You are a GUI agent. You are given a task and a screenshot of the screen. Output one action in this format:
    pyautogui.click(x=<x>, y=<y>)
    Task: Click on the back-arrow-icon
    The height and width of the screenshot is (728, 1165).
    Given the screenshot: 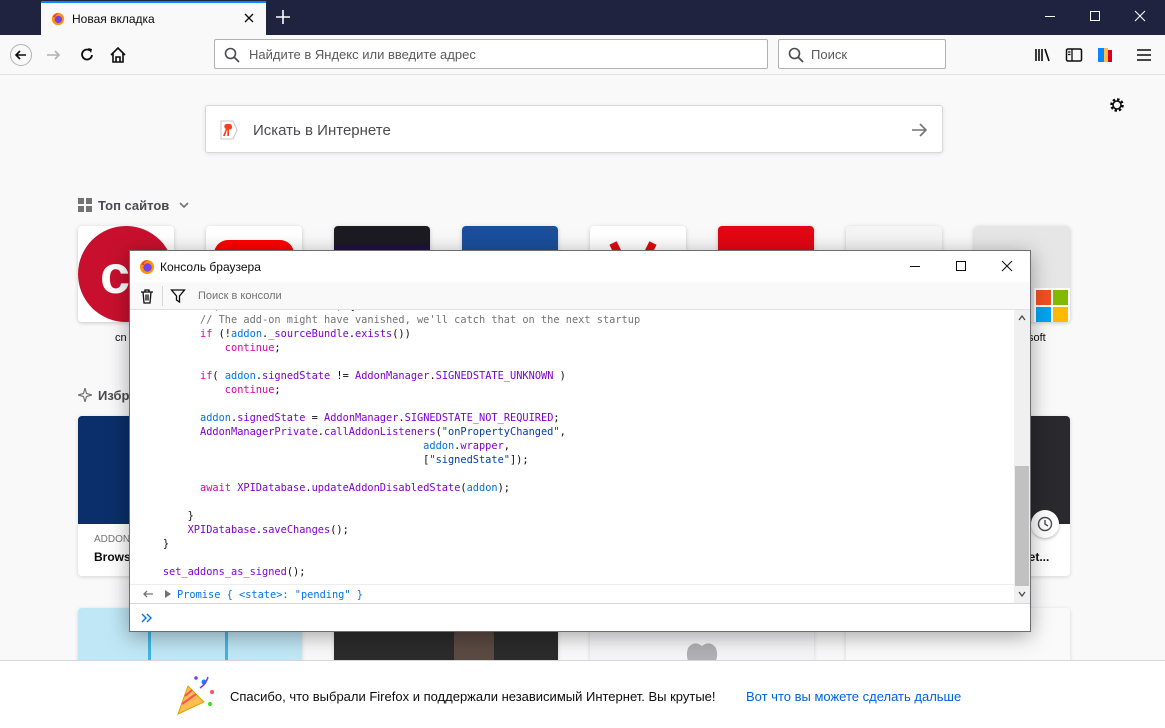 What is the action you would take?
    pyautogui.click(x=21, y=55)
    